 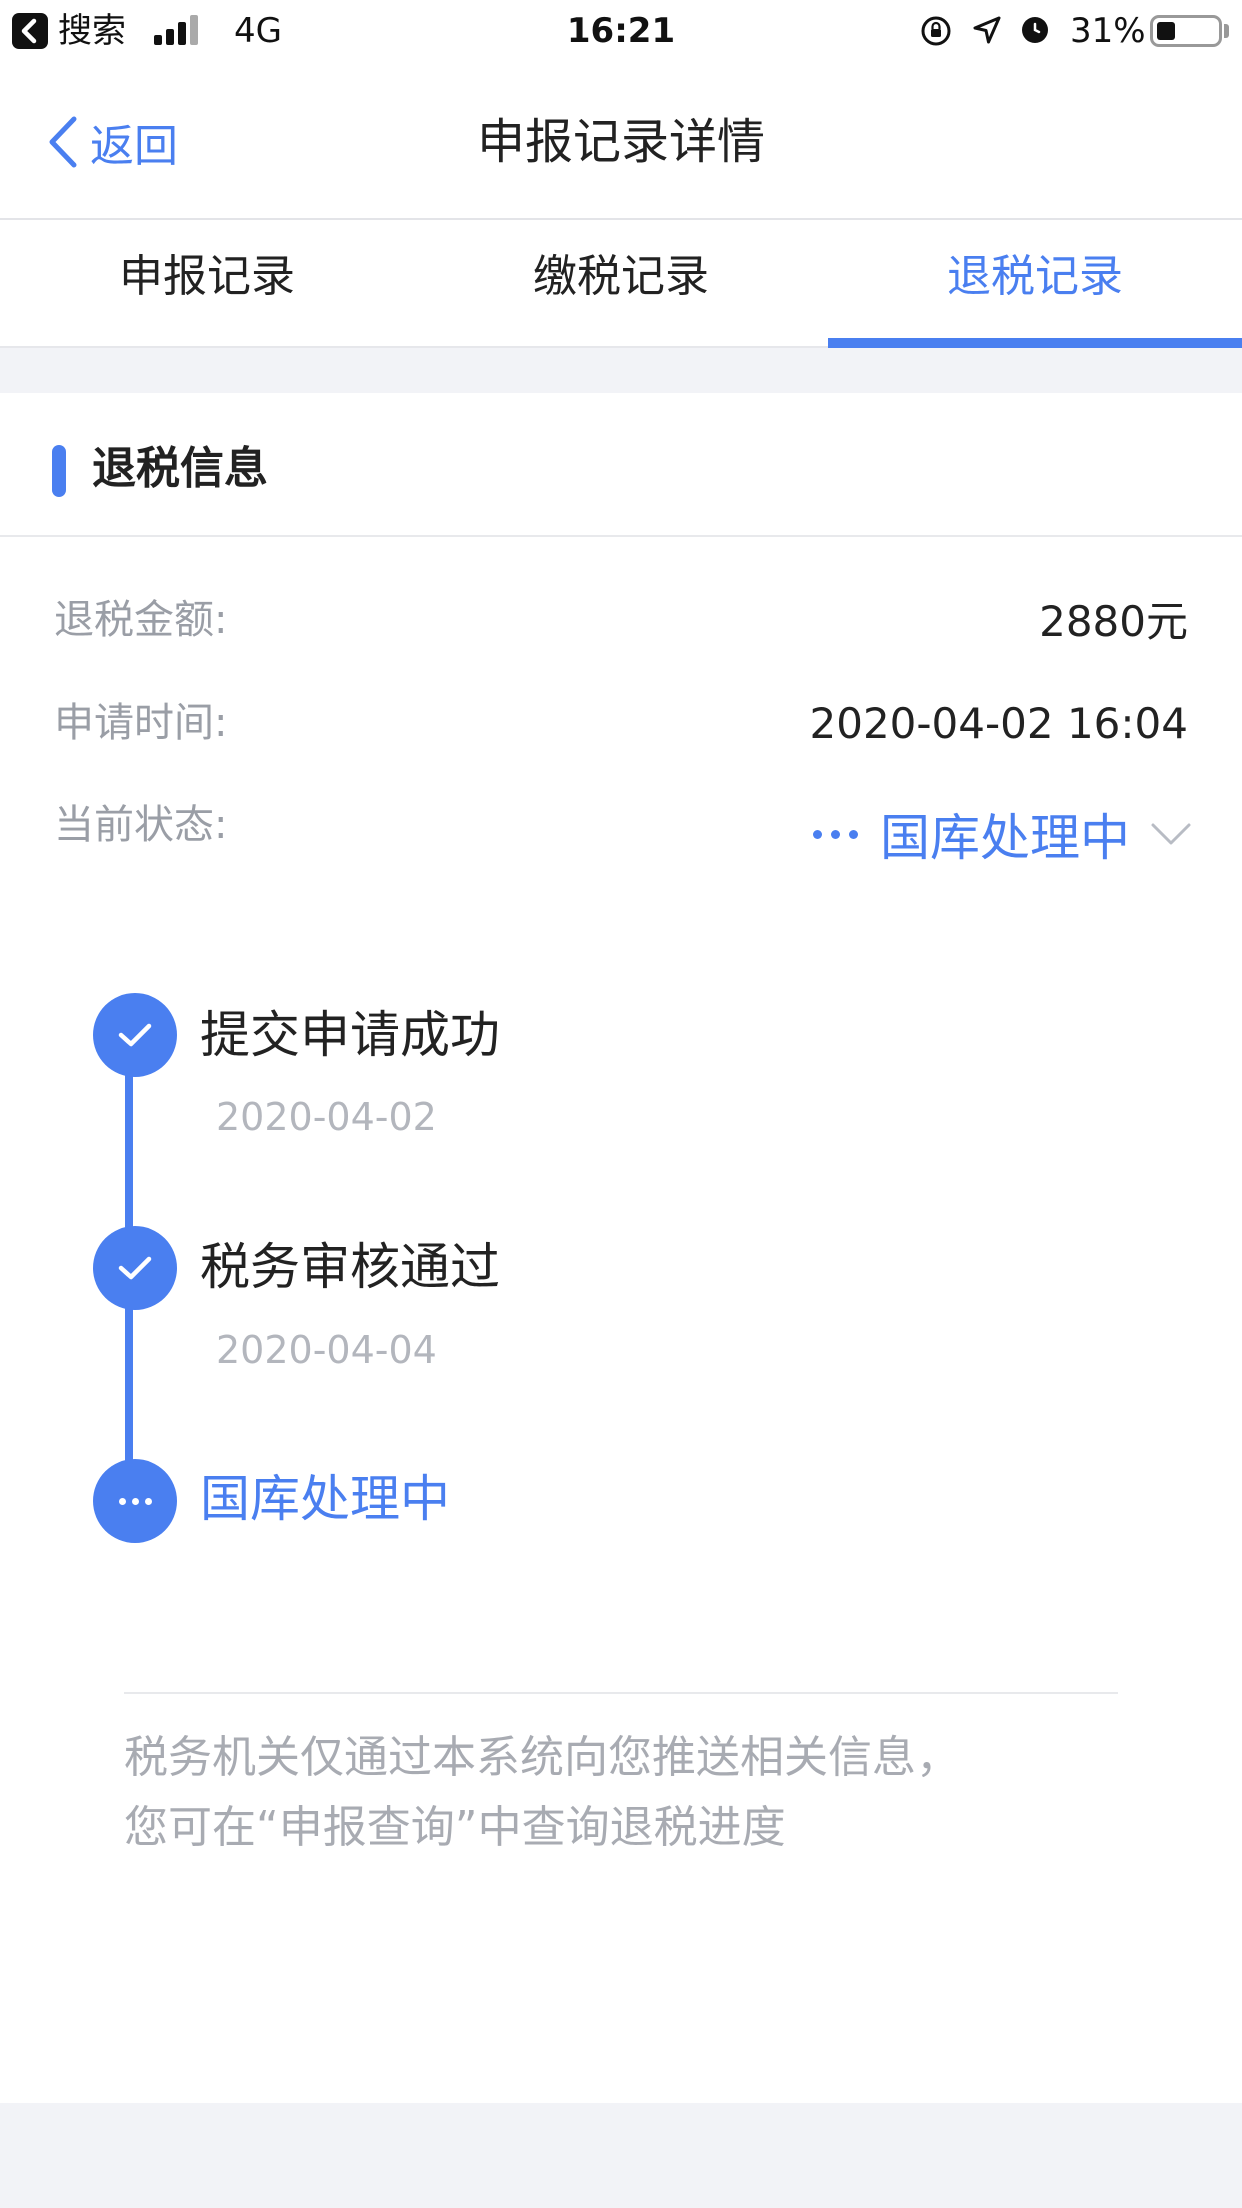 What do you see at coordinates (1171, 834) in the screenshot?
I see `chevron-down-icon` at bounding box center [1171, 834].